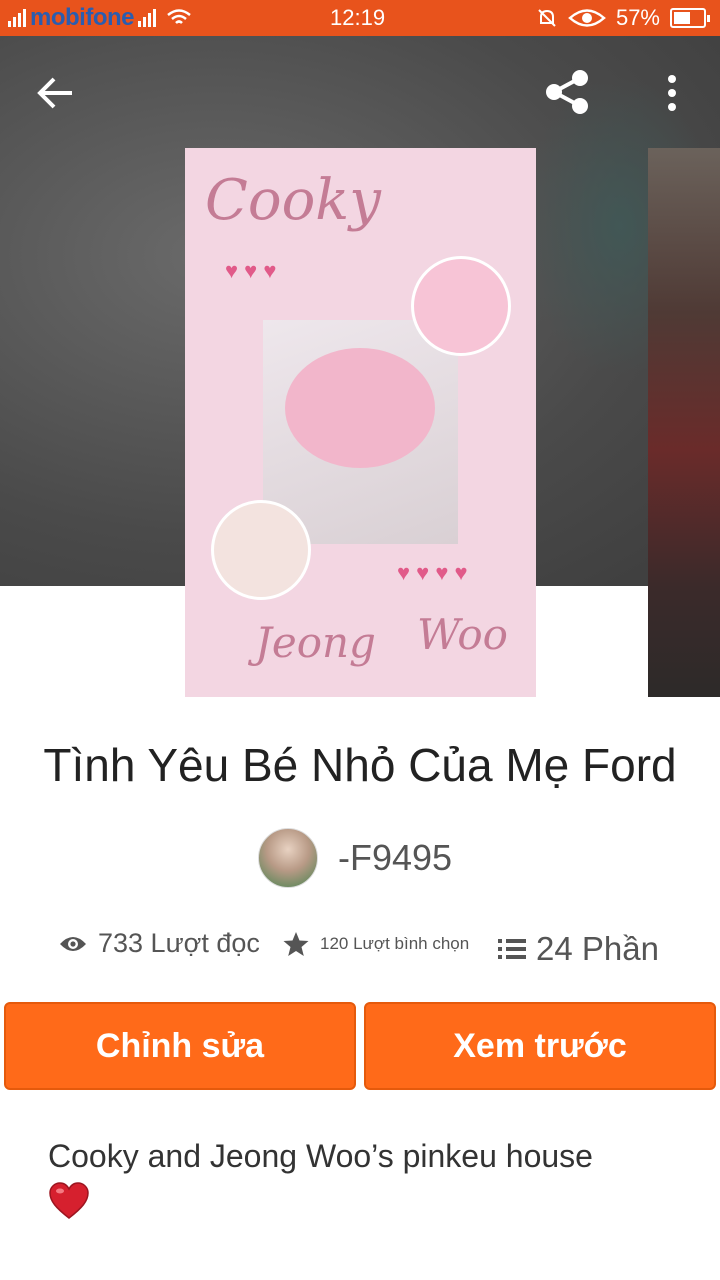 The height and width of the screenshot is (1280, 720). I want to click on parts-count: 24 Phần, so click(597, 949).